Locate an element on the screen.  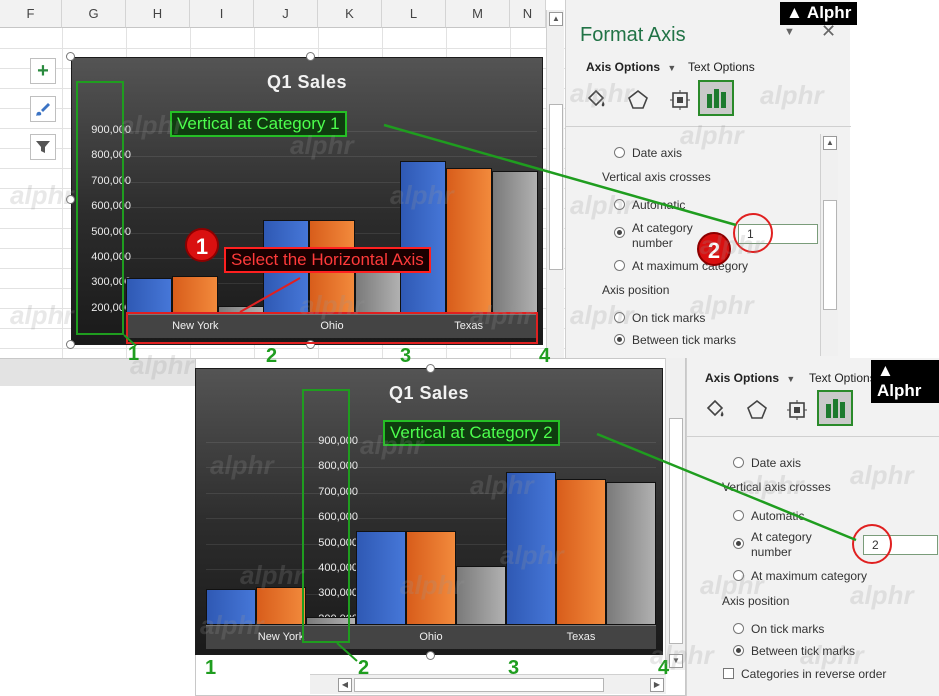
chevron-down-icon: ▼ is located at coordinates (672, 68).